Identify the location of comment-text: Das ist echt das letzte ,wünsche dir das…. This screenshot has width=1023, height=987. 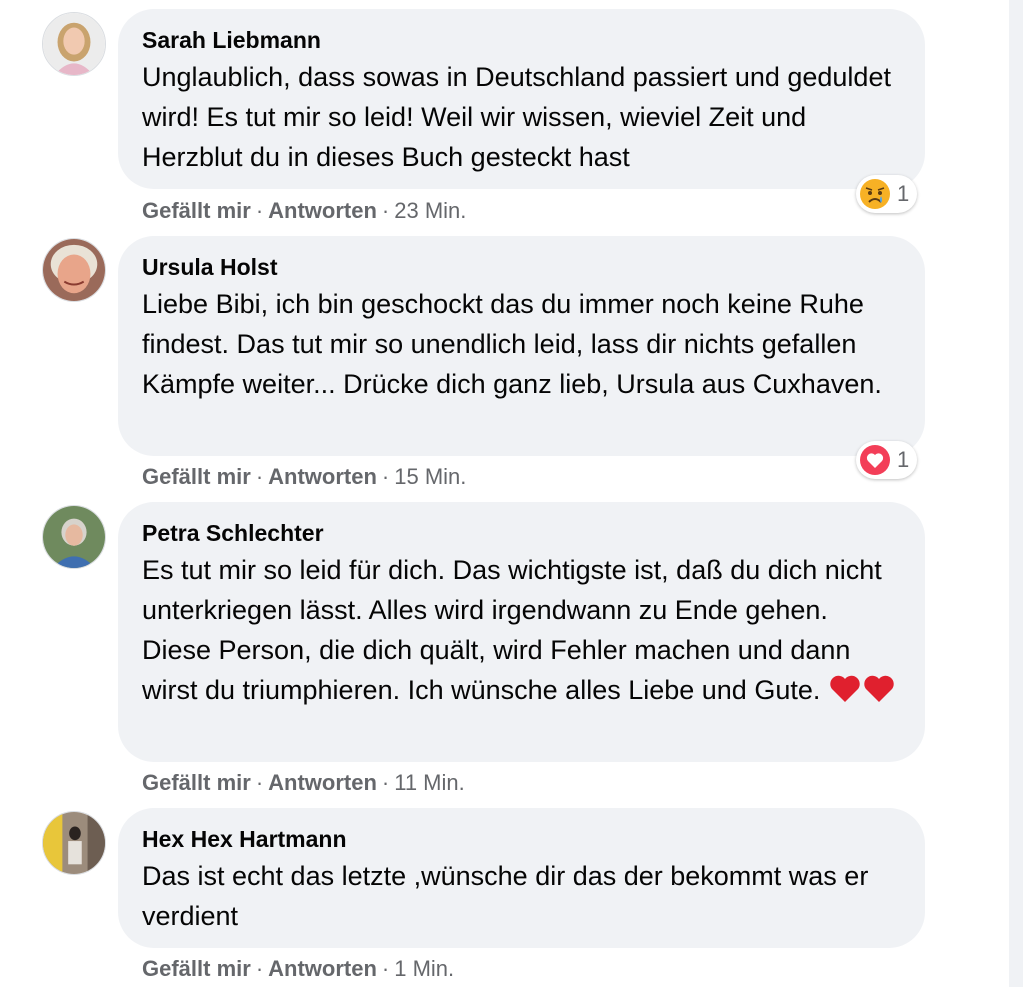
(505, 896).